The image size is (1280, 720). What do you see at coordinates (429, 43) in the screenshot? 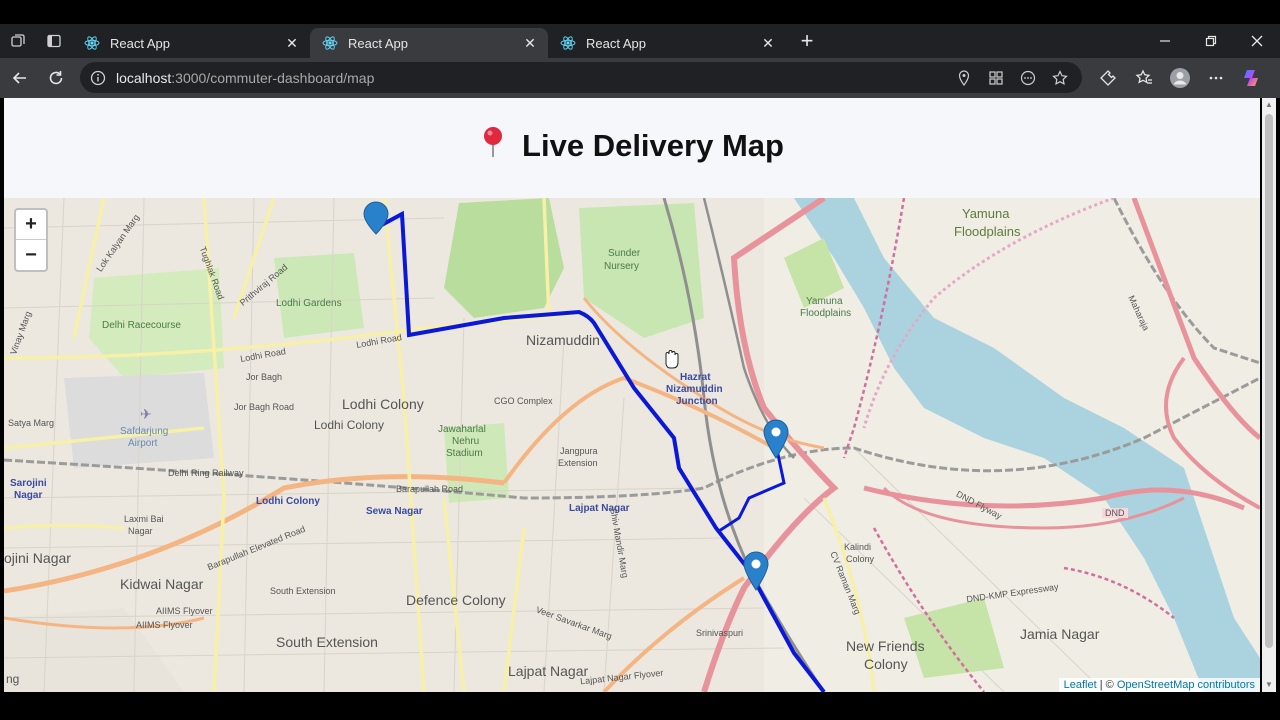
I see `browser-tab-active: React App ✕` at bounding box center [429, 43].